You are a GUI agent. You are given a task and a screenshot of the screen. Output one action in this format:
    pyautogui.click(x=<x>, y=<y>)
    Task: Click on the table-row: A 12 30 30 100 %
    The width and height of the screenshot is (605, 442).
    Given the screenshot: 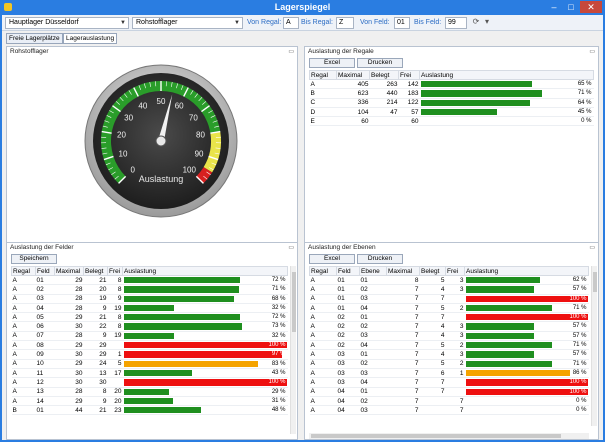 What is the action you would take?
    pyautogui.click(x=149, y=382)
    